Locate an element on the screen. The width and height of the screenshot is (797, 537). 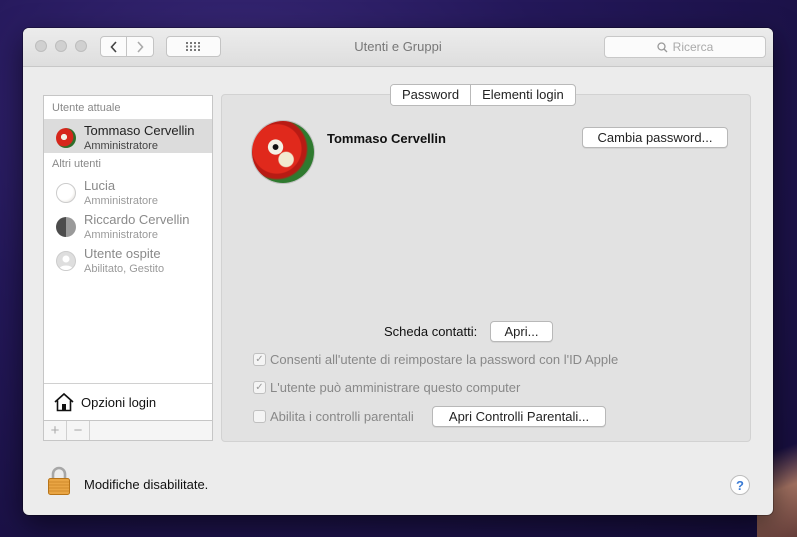
user-row-tommaso: Tommaso Cervellin Amministratore is located at coordinates (128, 136).